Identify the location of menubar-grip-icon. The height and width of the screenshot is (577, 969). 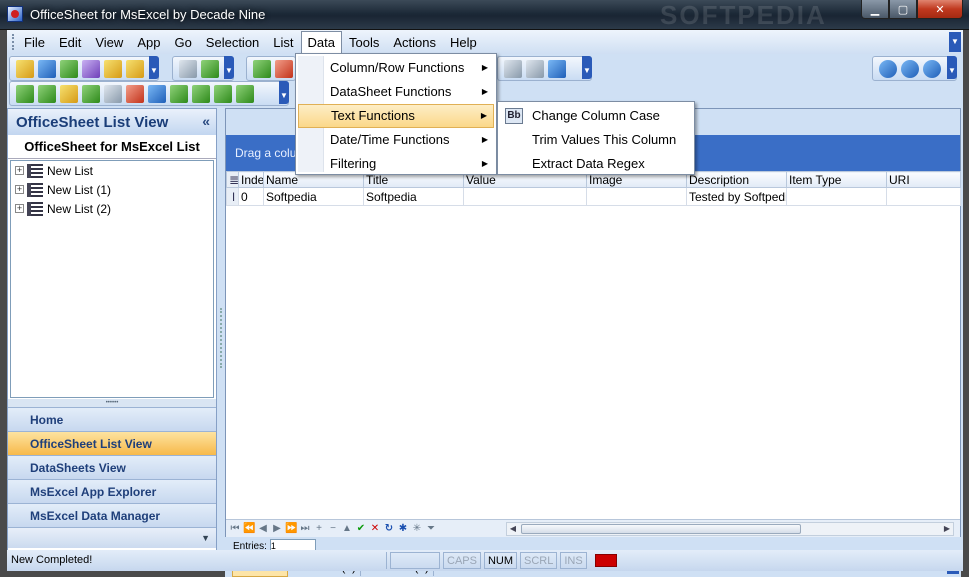
(13, 42).